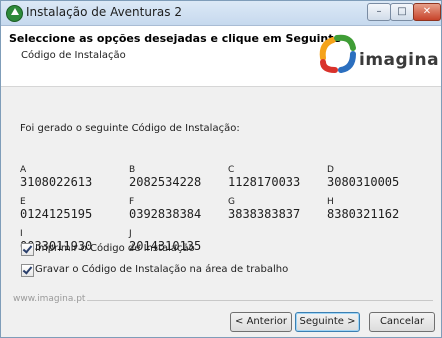 This screenshot has height=338, width=442. Describe the element at coordinates (402, 12) in the screenshot. I see `maximize-button: □` at that location.